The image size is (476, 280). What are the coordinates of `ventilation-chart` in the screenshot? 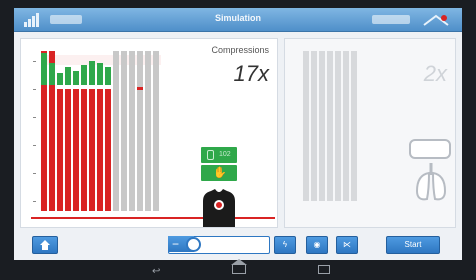 It's located at (333, 126).